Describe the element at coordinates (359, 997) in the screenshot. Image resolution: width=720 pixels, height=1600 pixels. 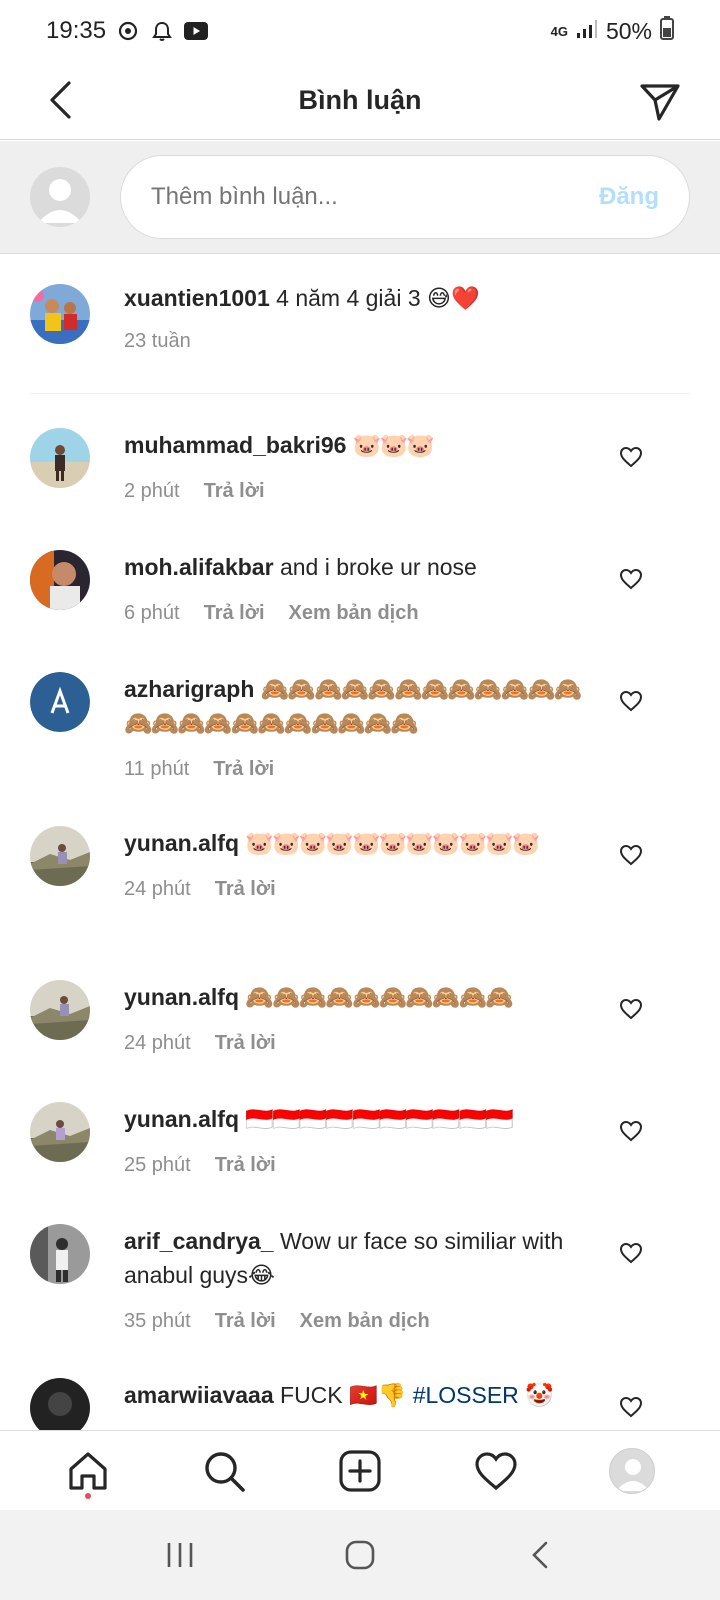
I see `comment-text-line: yunan.alfq 🙈🙈🙈🙈🙈🙈🙈🙈🙈🙈` at that location.